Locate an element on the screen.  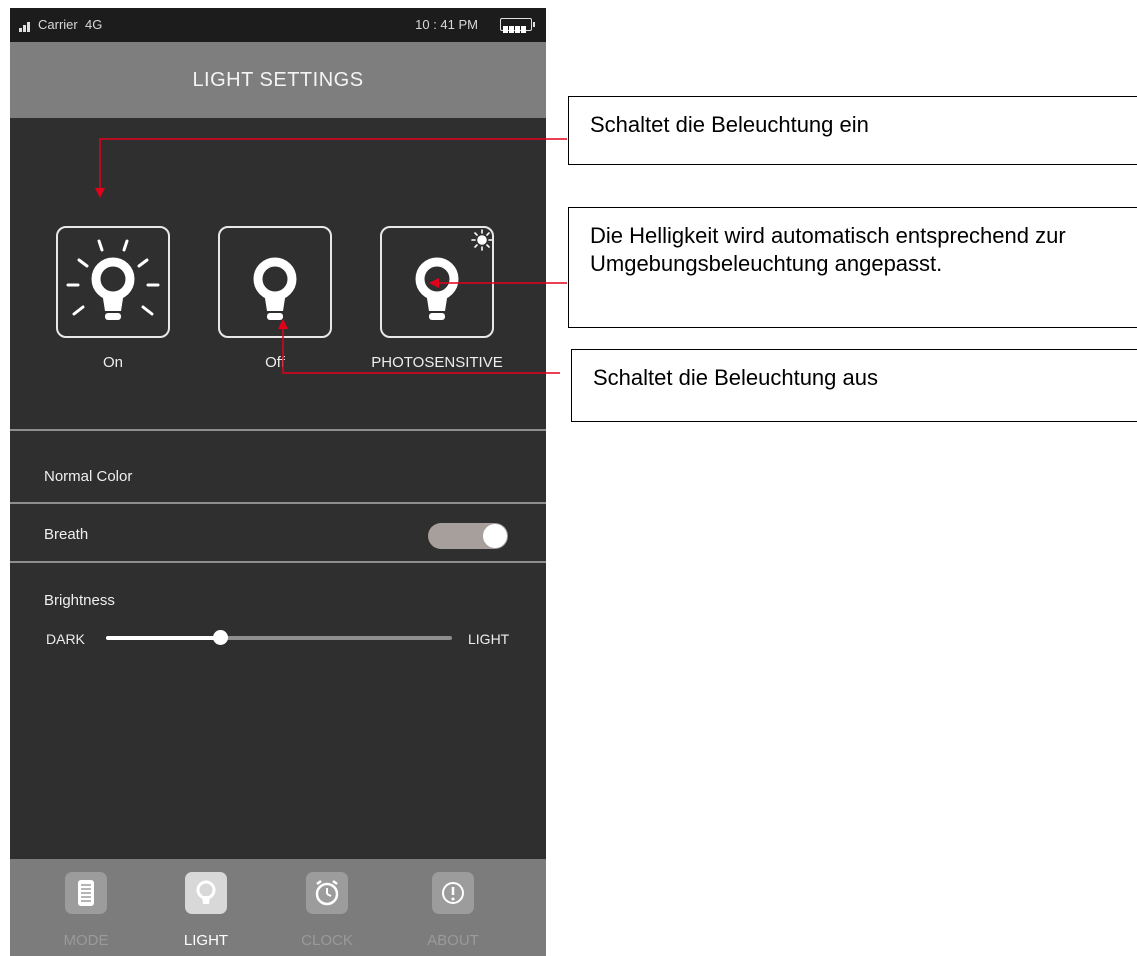
tab-label: CLOCK is located at coordinates (327, 940).